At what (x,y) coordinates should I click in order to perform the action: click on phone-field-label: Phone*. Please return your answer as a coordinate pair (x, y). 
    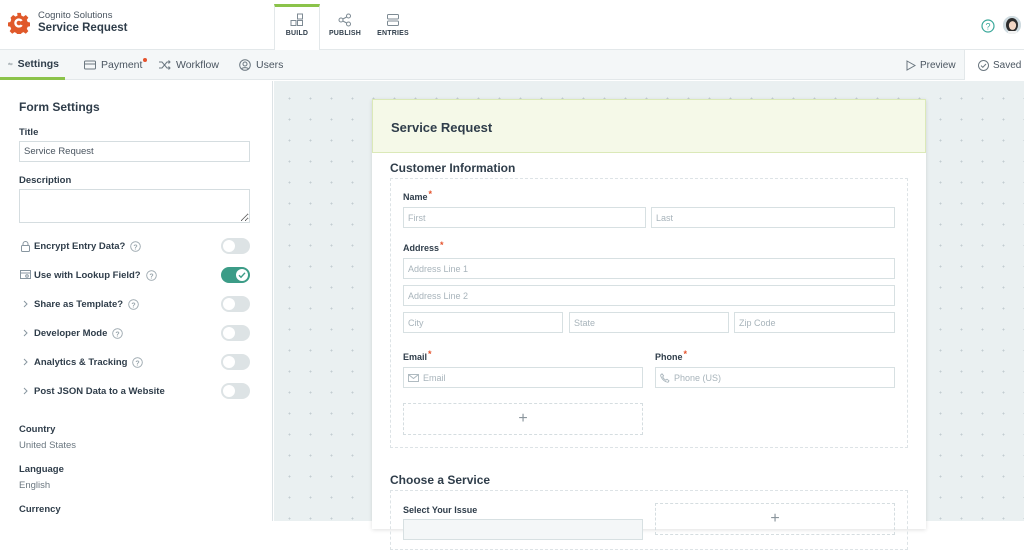
    Looking at the image, I should click on (671, 355).